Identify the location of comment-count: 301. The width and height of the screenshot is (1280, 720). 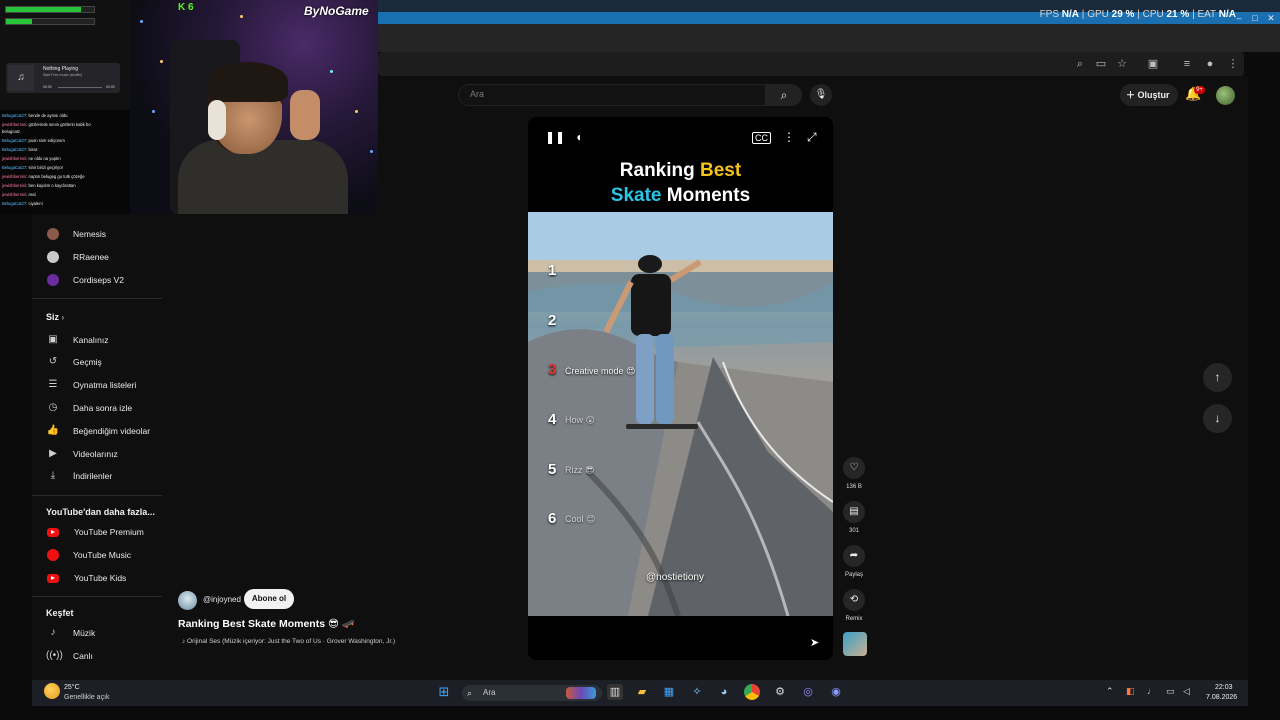
(853, 531).